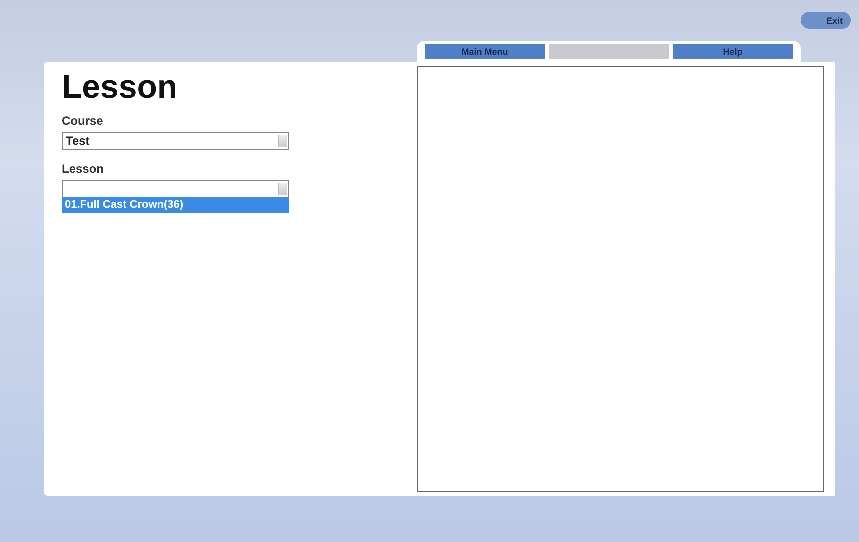 The image size is (859, 542). Describe the element at coordinates (826, 20) in the screenshot. I see `exit-button: Exit` at that location.